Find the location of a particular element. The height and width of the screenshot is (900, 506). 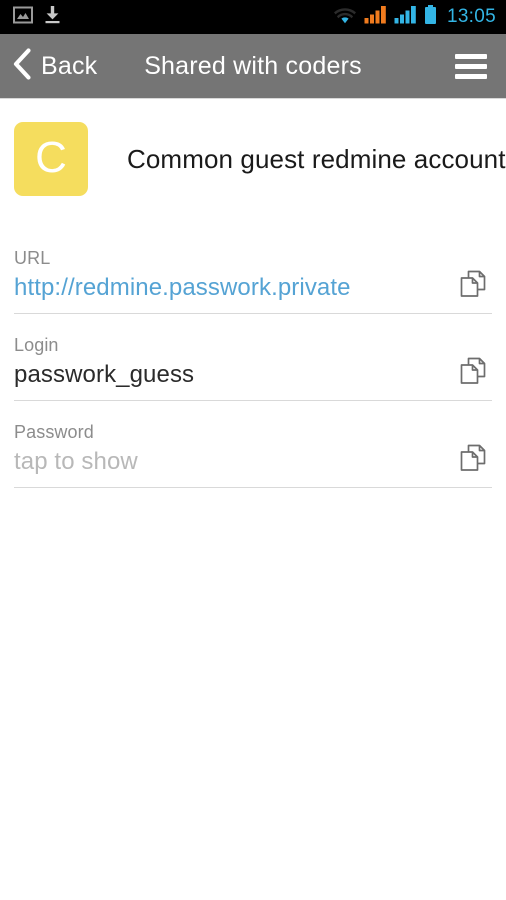

field-value-password: tap to show is located at coordinates (253, 462).